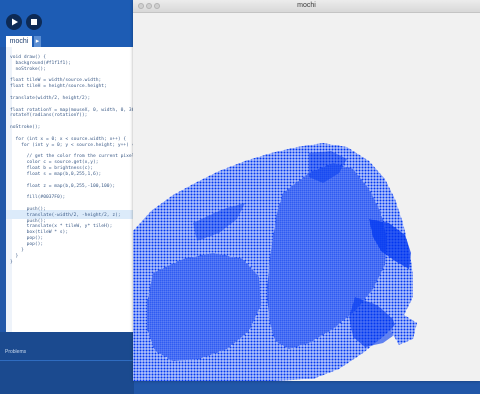 The image size is (480, 394). I want to click on code-line: translate(-width/2, -height/2, z);, so click(65, 215).